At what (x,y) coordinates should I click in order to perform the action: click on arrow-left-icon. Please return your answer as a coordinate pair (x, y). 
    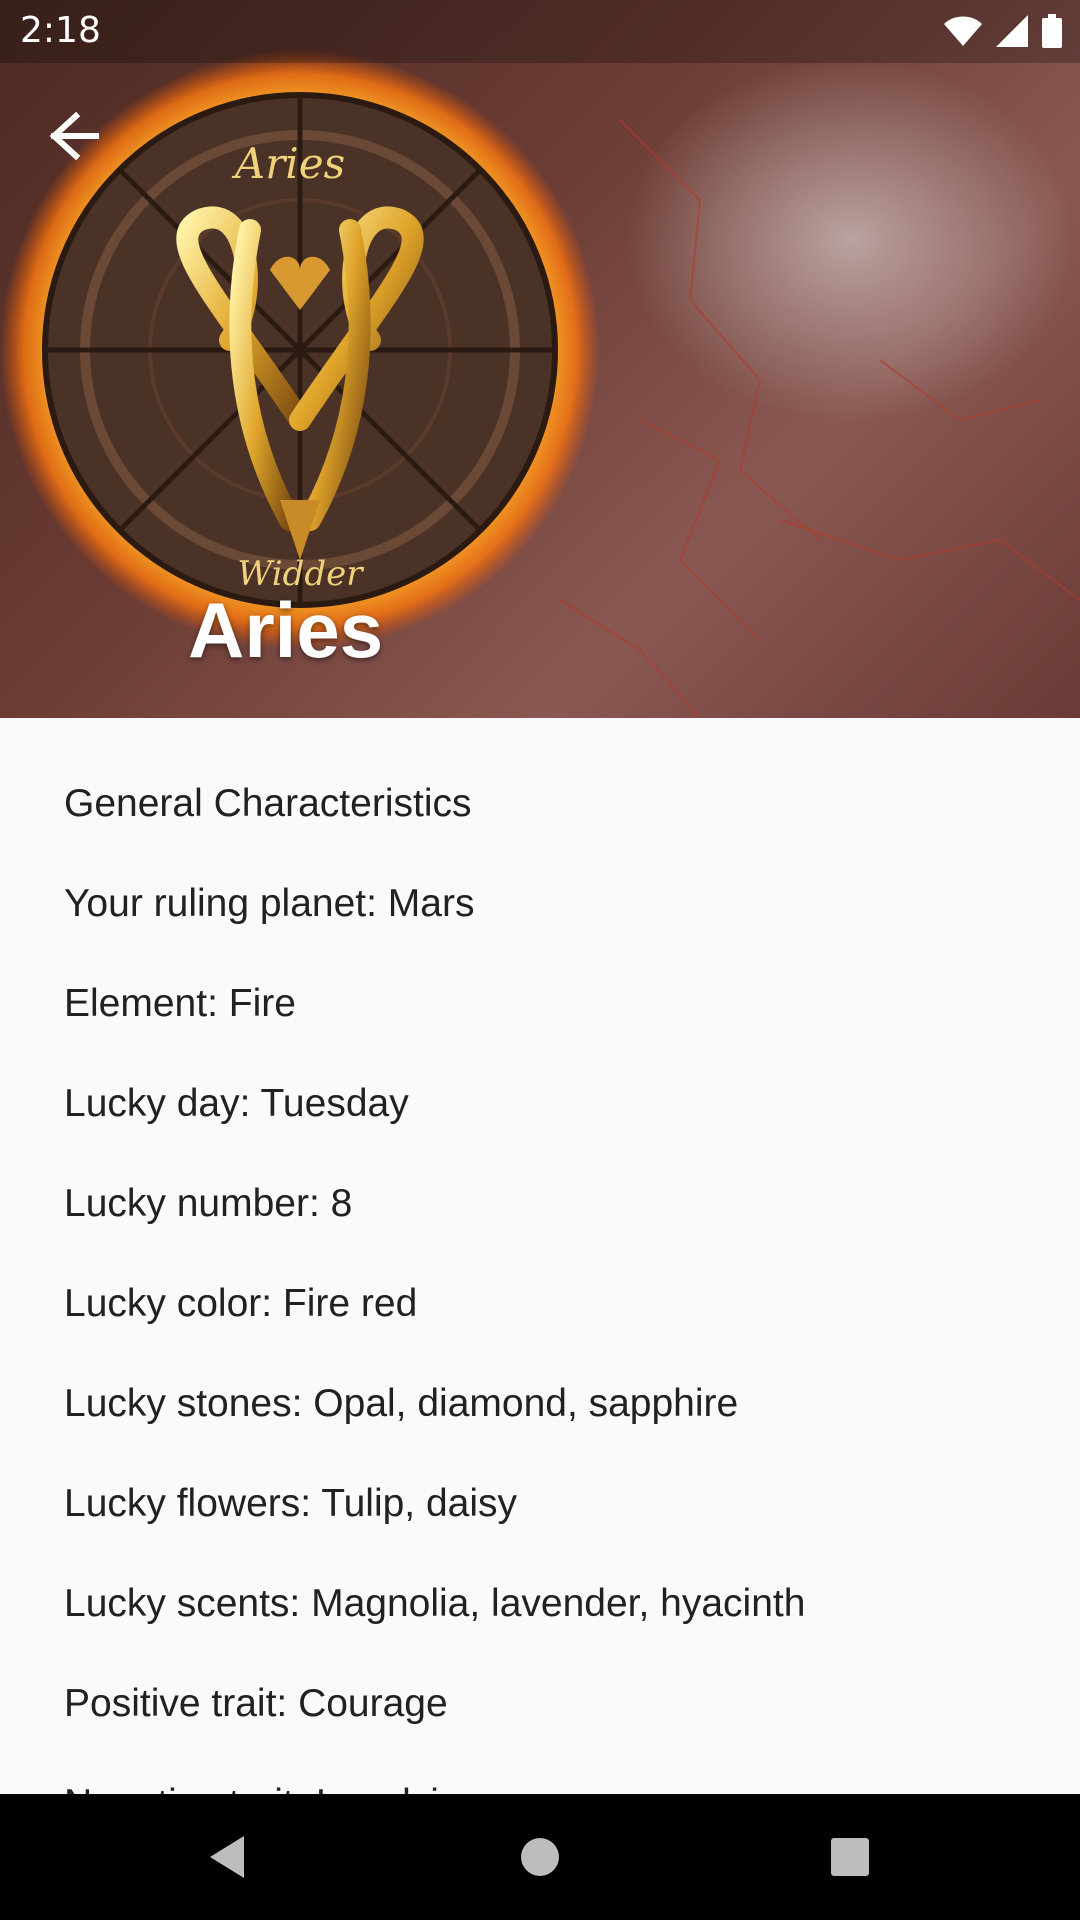
    Looking at the image, I should click on (74, 136).